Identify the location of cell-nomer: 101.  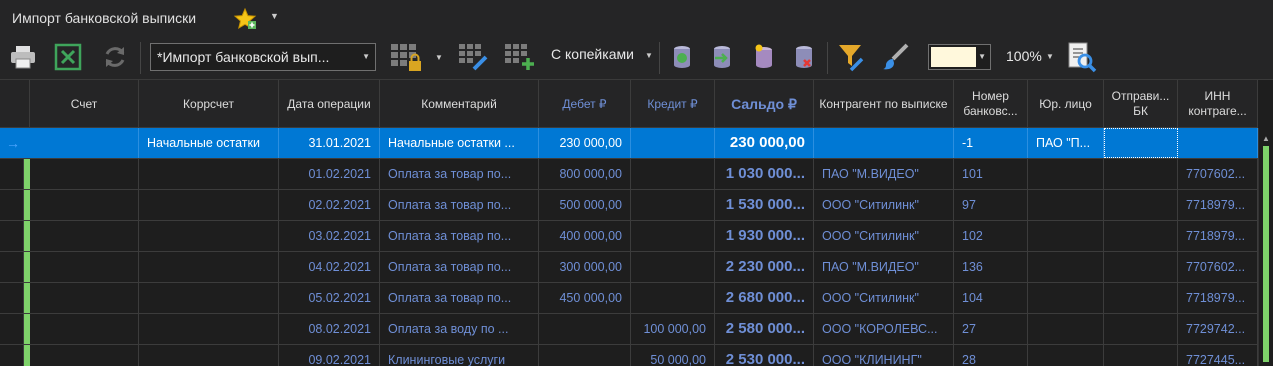
(991, 174).